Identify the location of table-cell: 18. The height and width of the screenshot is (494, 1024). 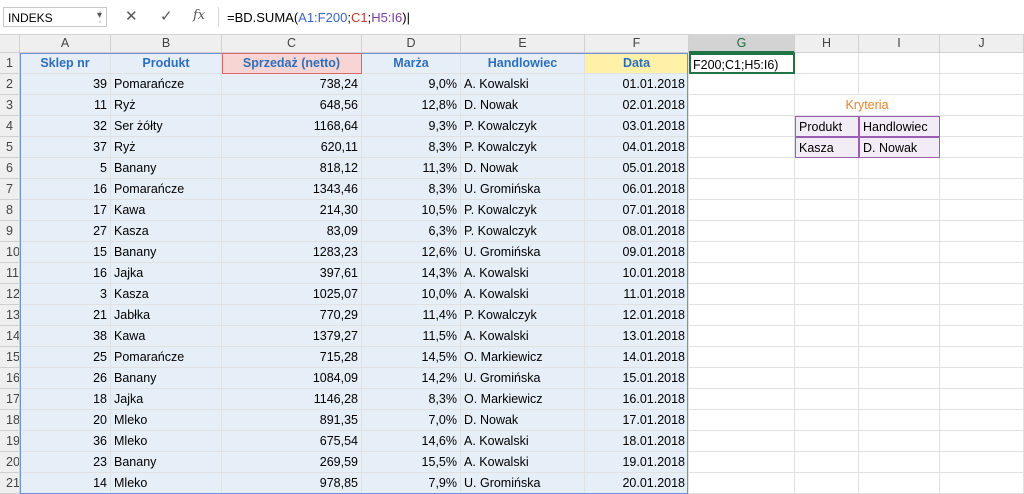
(65, 399).